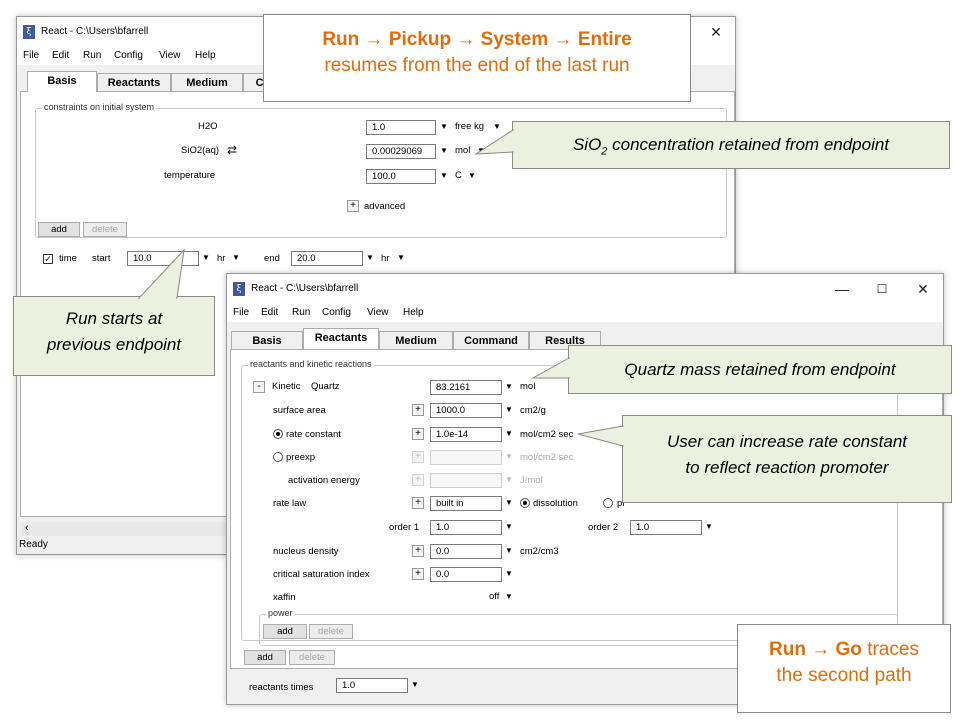  I want to click on constraints-group-label: constraints on initial system, so click(99, 107).